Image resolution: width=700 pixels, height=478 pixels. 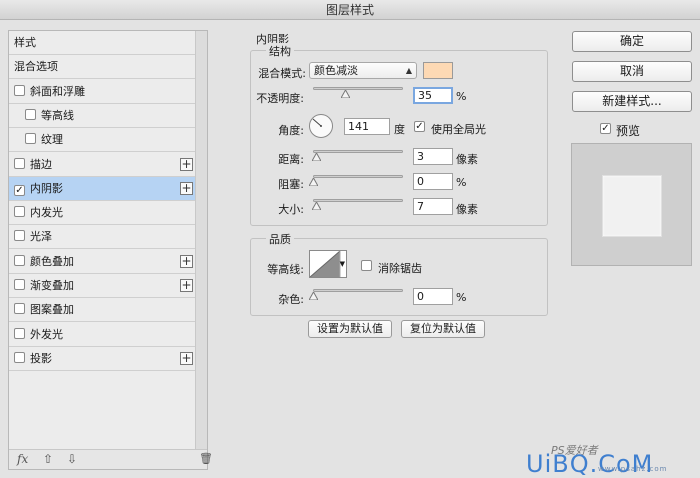 I want to click on style-list-item: 混合选项, so click(x=102, y=67).